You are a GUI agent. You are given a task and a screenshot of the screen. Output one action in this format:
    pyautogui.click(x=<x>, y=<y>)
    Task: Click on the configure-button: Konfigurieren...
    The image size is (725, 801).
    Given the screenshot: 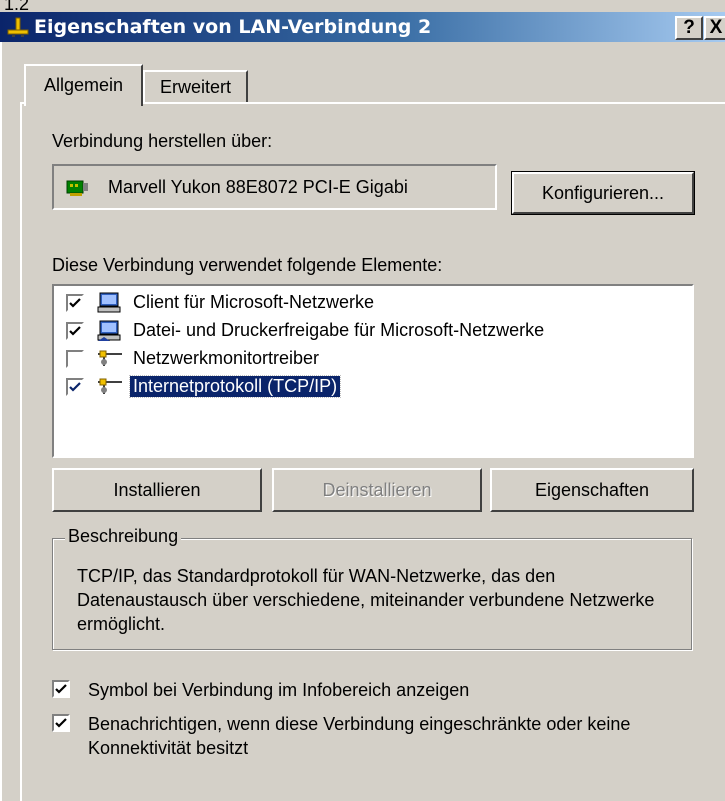 What is the action you would take?
    pyautogui.click(x=603, y=193)
    